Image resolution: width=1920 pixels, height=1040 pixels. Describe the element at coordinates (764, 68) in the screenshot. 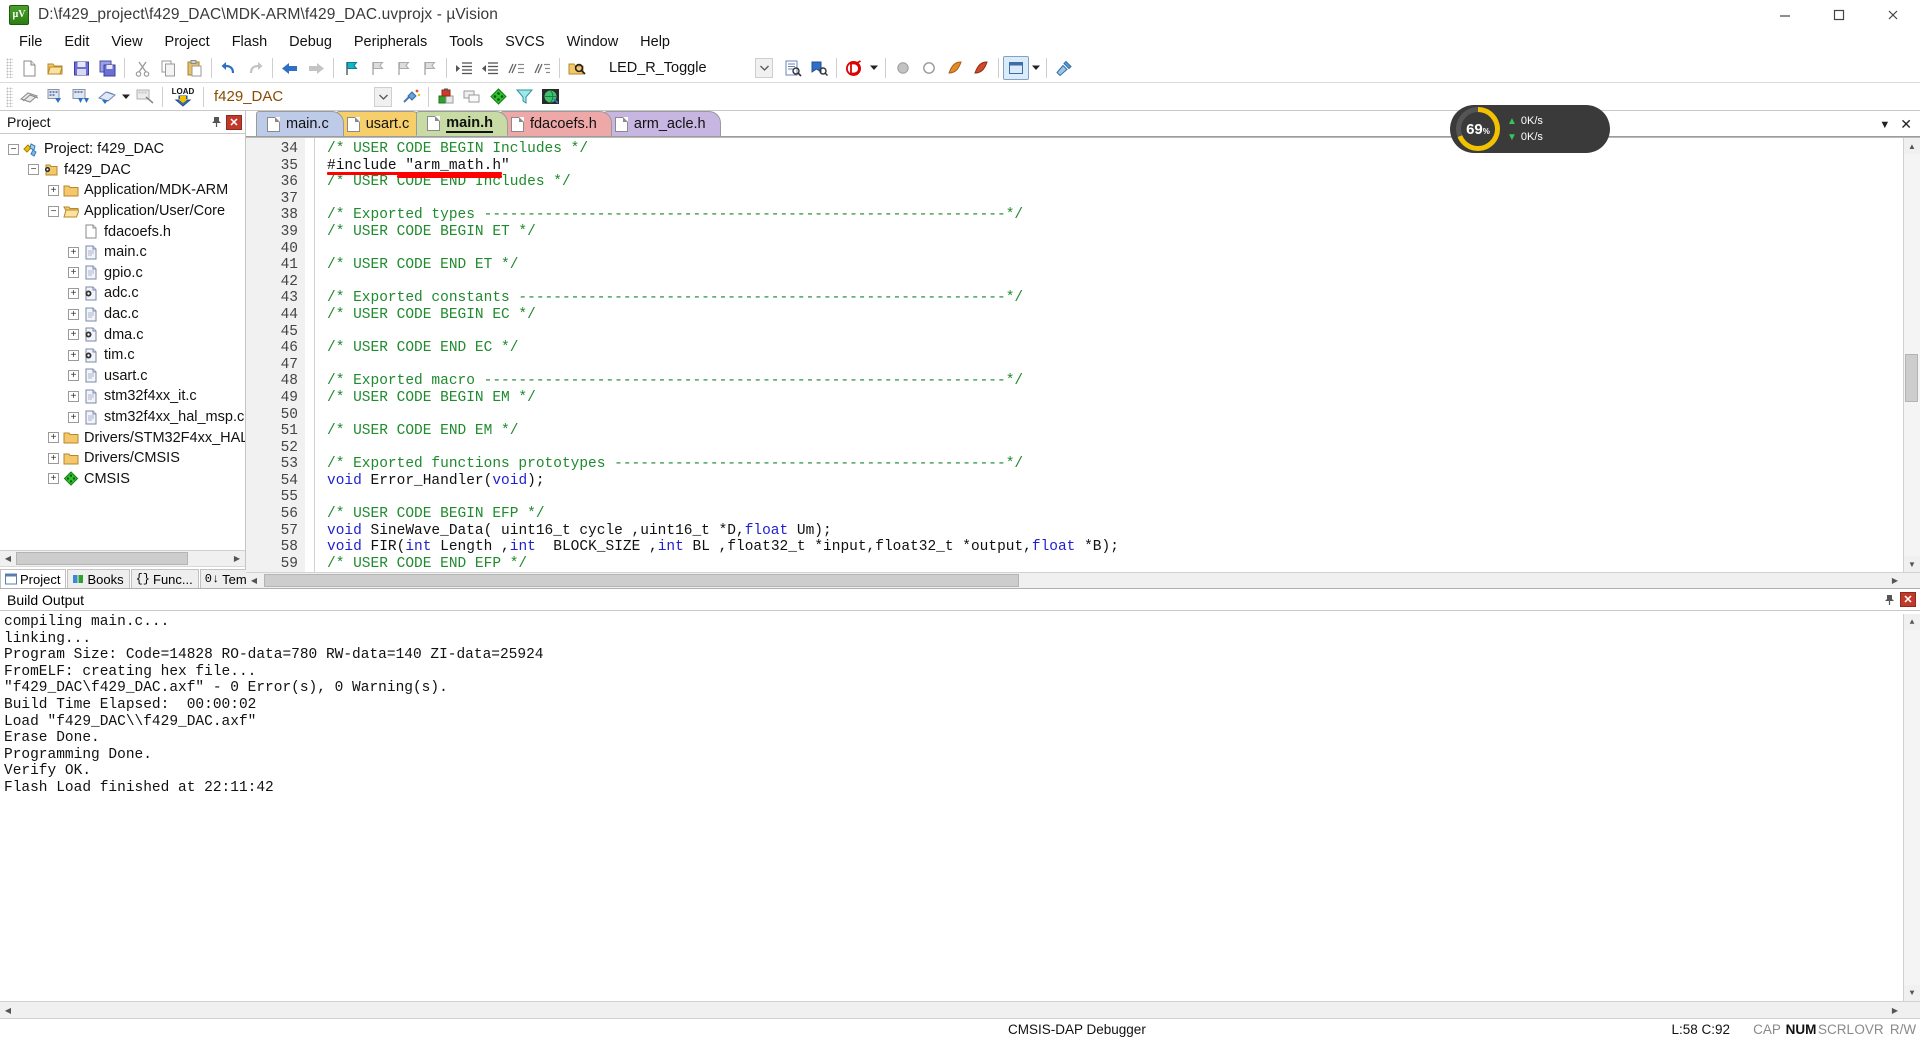

I see `search-combo-arrow` at that location.